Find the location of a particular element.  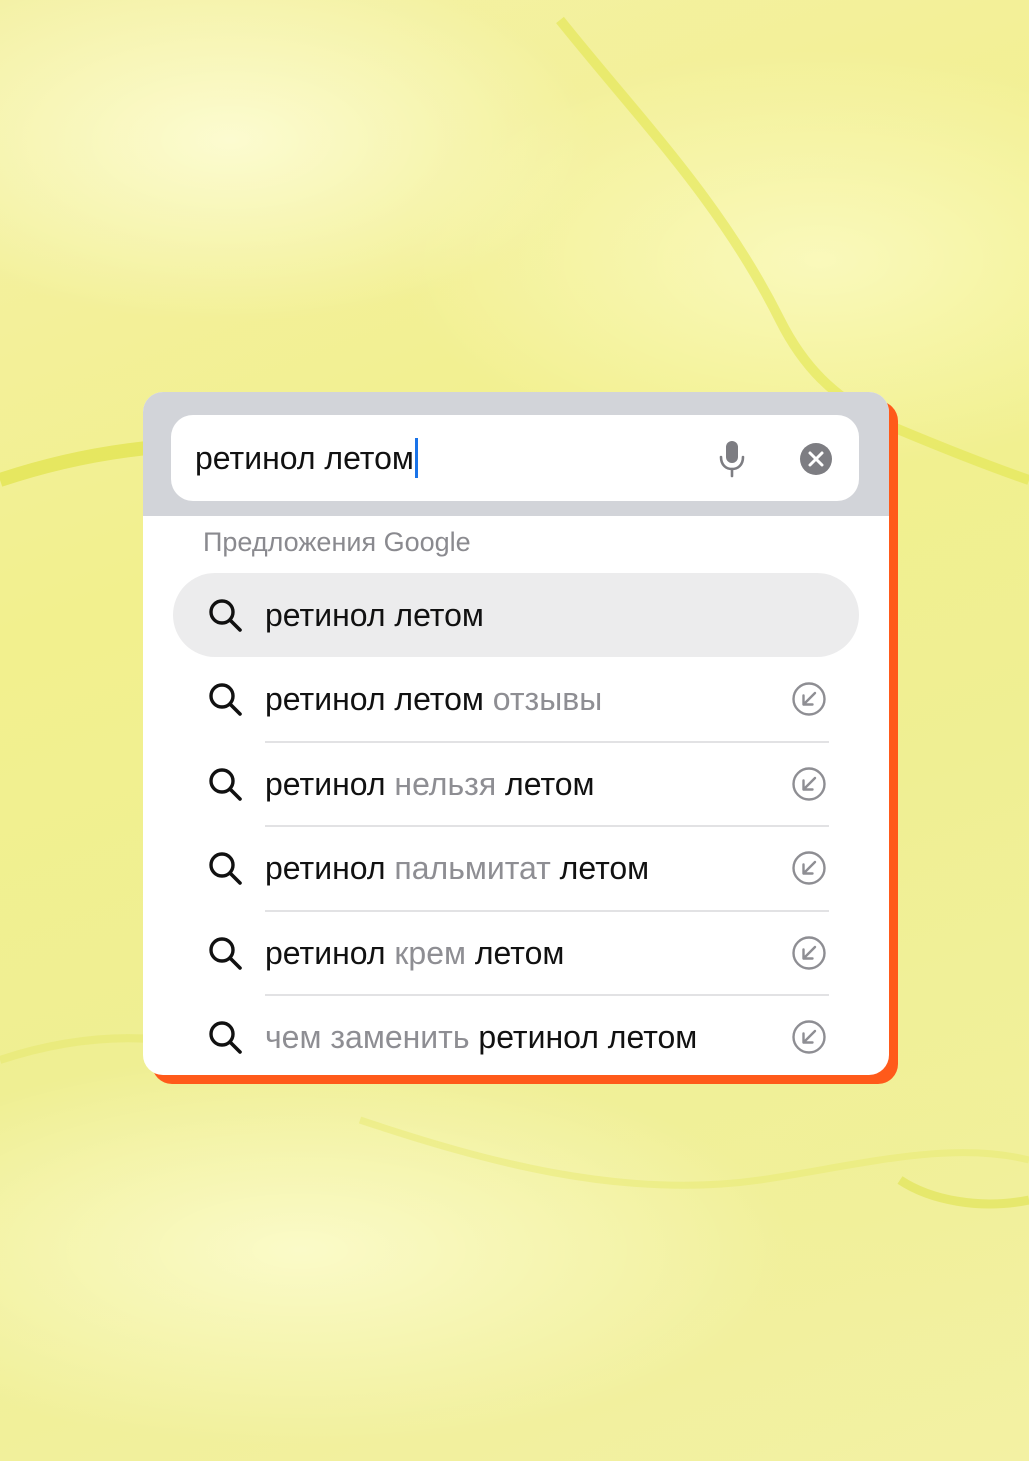

suggestion-completion: нельзя is located at coordinates (450, 783).